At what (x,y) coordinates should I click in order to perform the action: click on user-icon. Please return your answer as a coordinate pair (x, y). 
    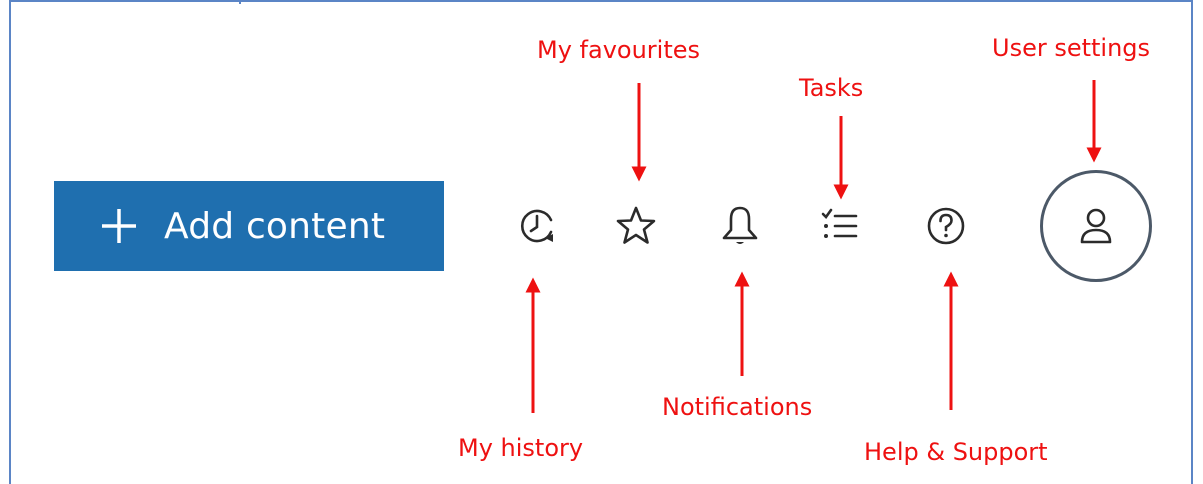
    Looking at the image, I should click on (1096, 226).